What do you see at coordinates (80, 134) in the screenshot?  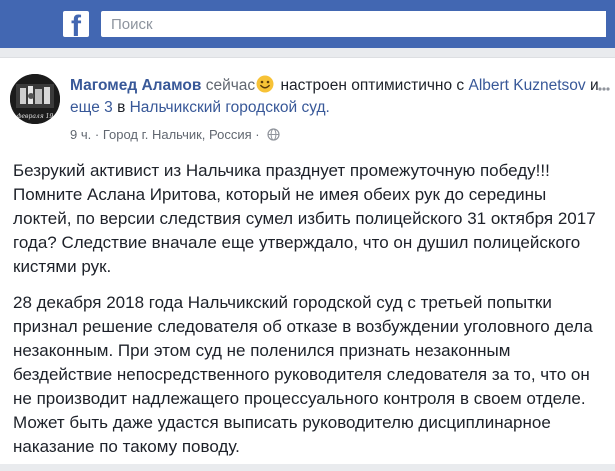 I see `post-timestamp-link: 9 ч.` at bounding box center [80, 134].